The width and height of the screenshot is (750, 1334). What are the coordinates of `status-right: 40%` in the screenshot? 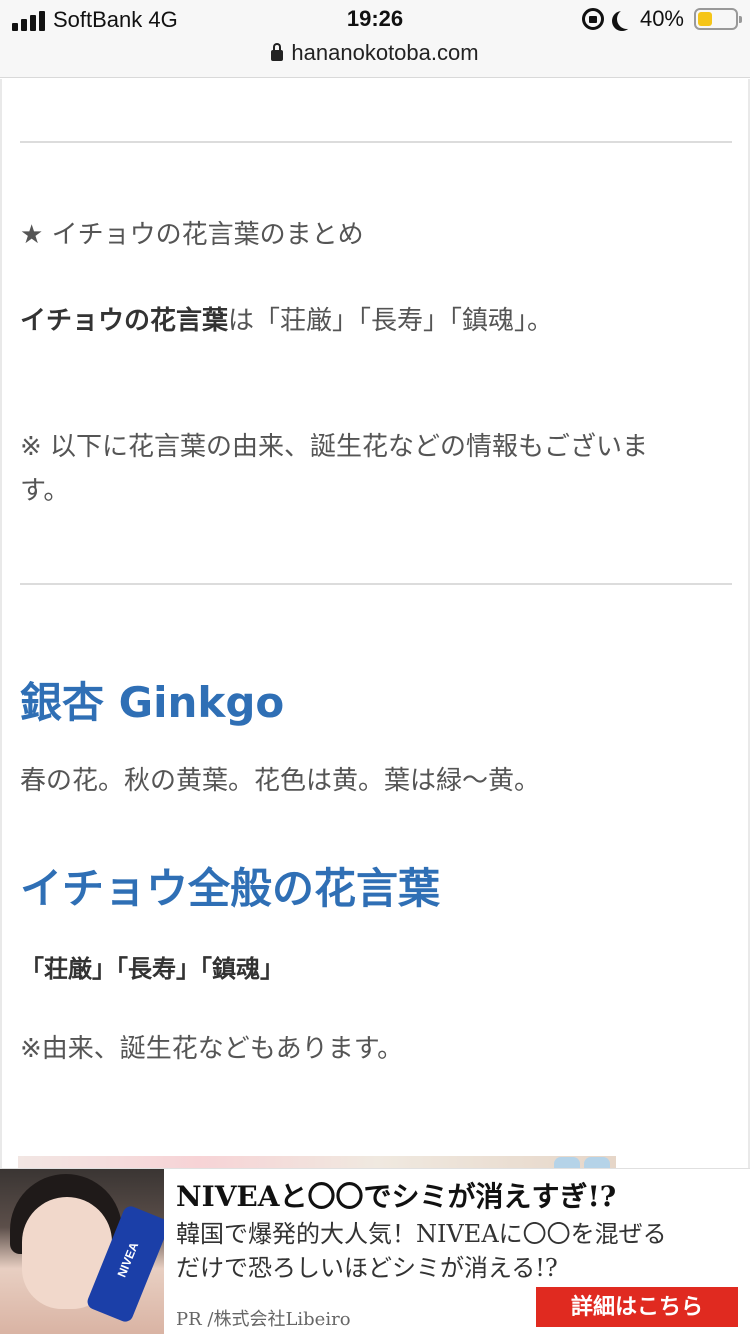 It's located at (661, 19).